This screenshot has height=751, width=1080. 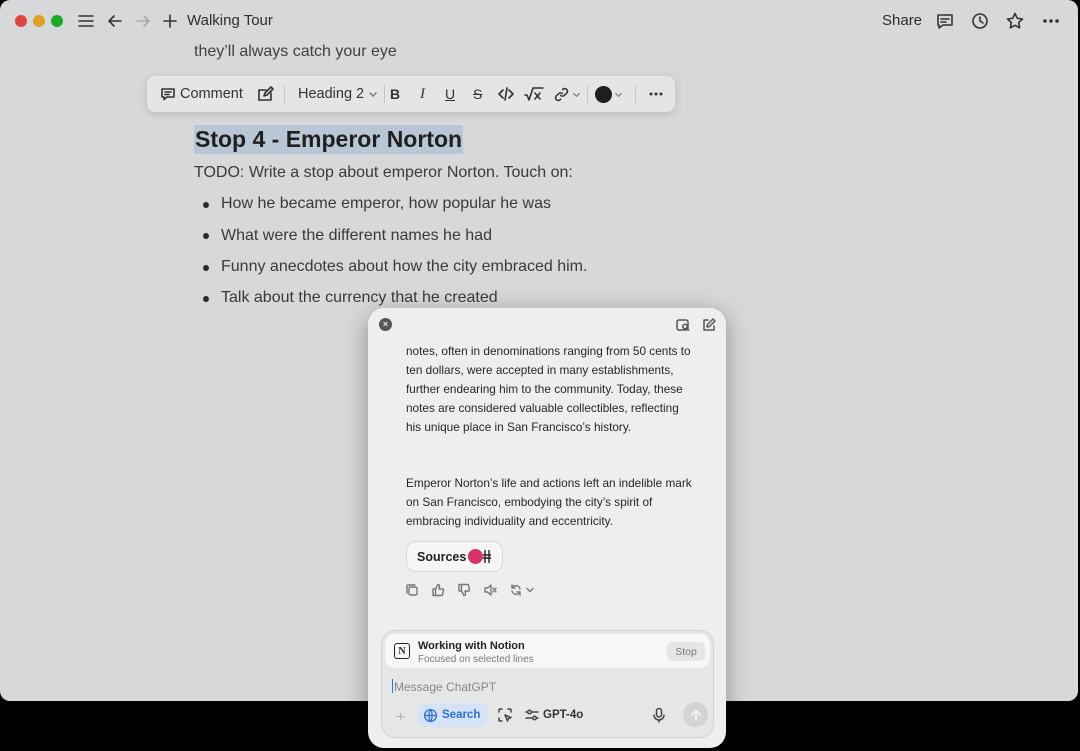 I want to click on comment-button: Comment, so click(x=201, y=94).